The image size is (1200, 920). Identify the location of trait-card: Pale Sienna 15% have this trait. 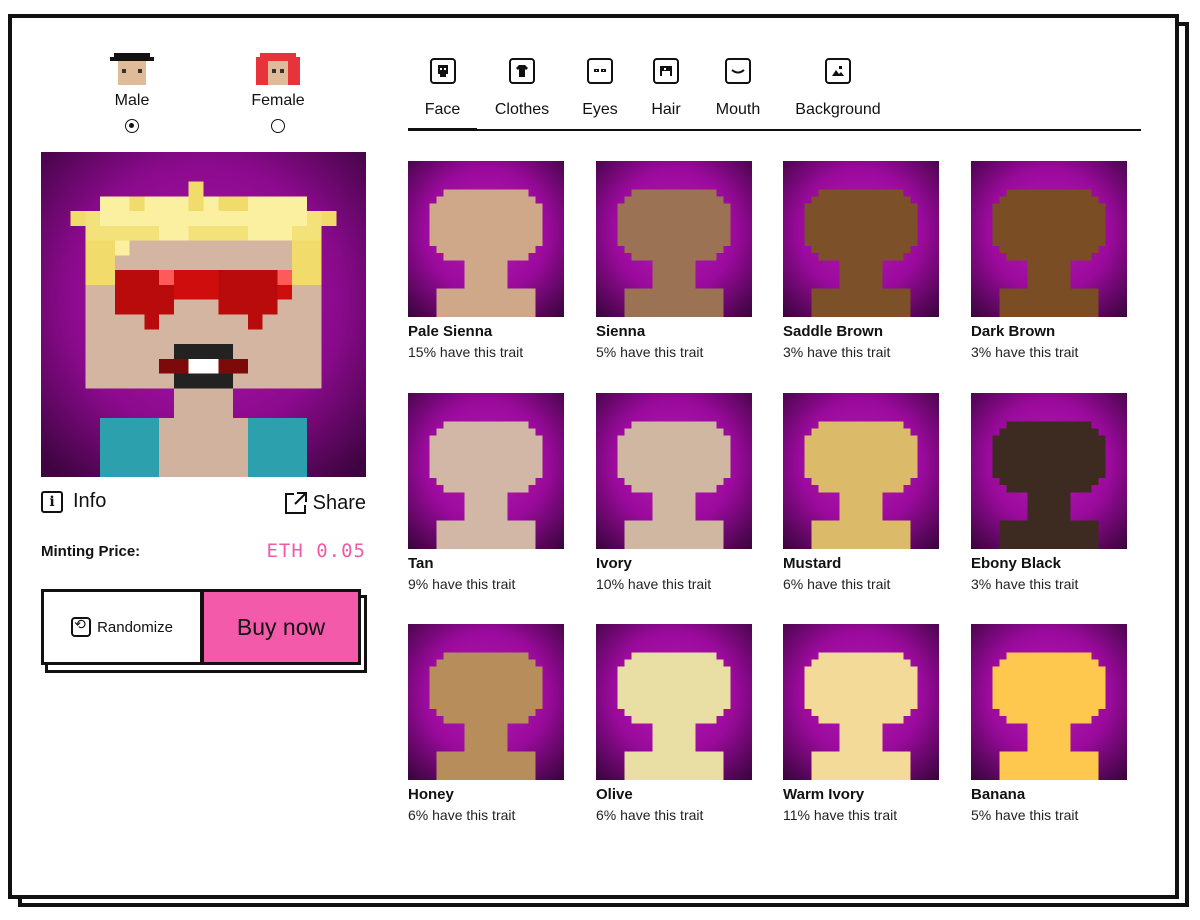
(486, 260).